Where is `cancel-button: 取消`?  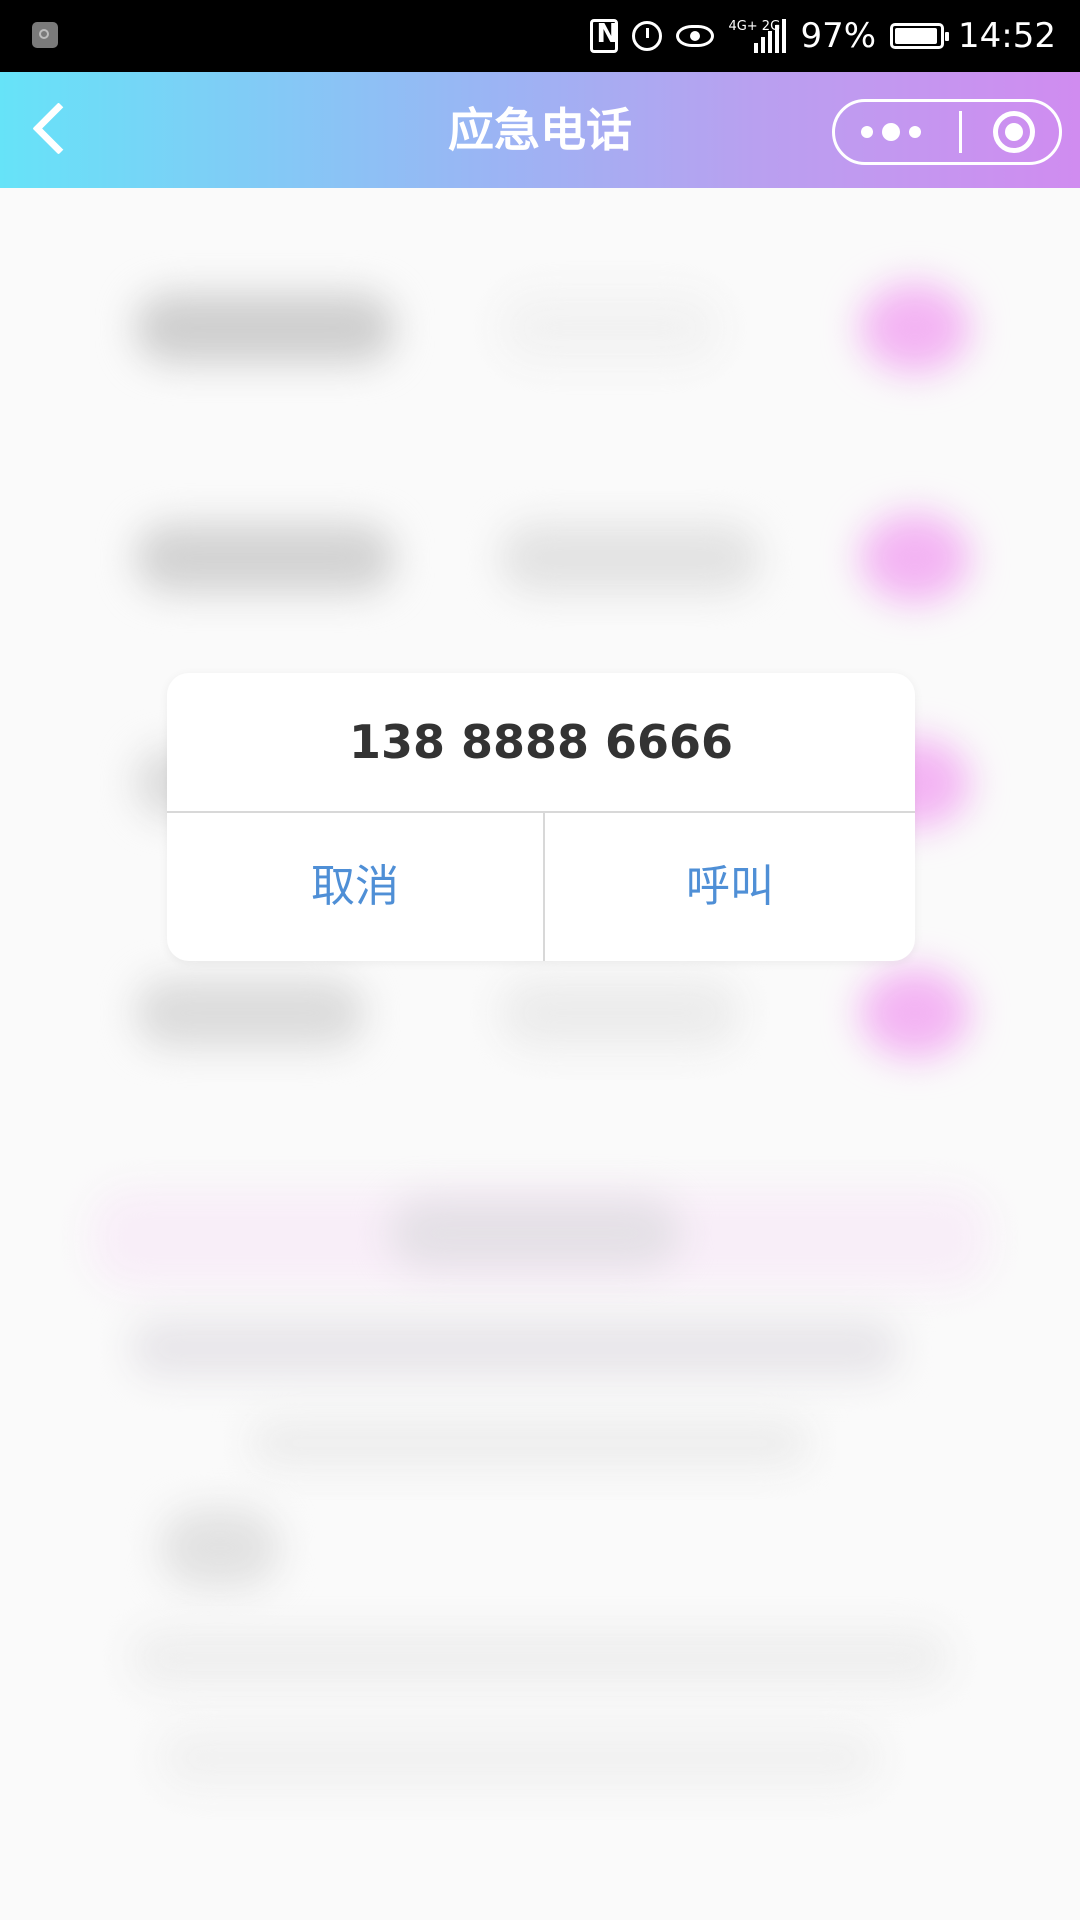
cancel-button: 取消 is located at coordinates (355, 887).